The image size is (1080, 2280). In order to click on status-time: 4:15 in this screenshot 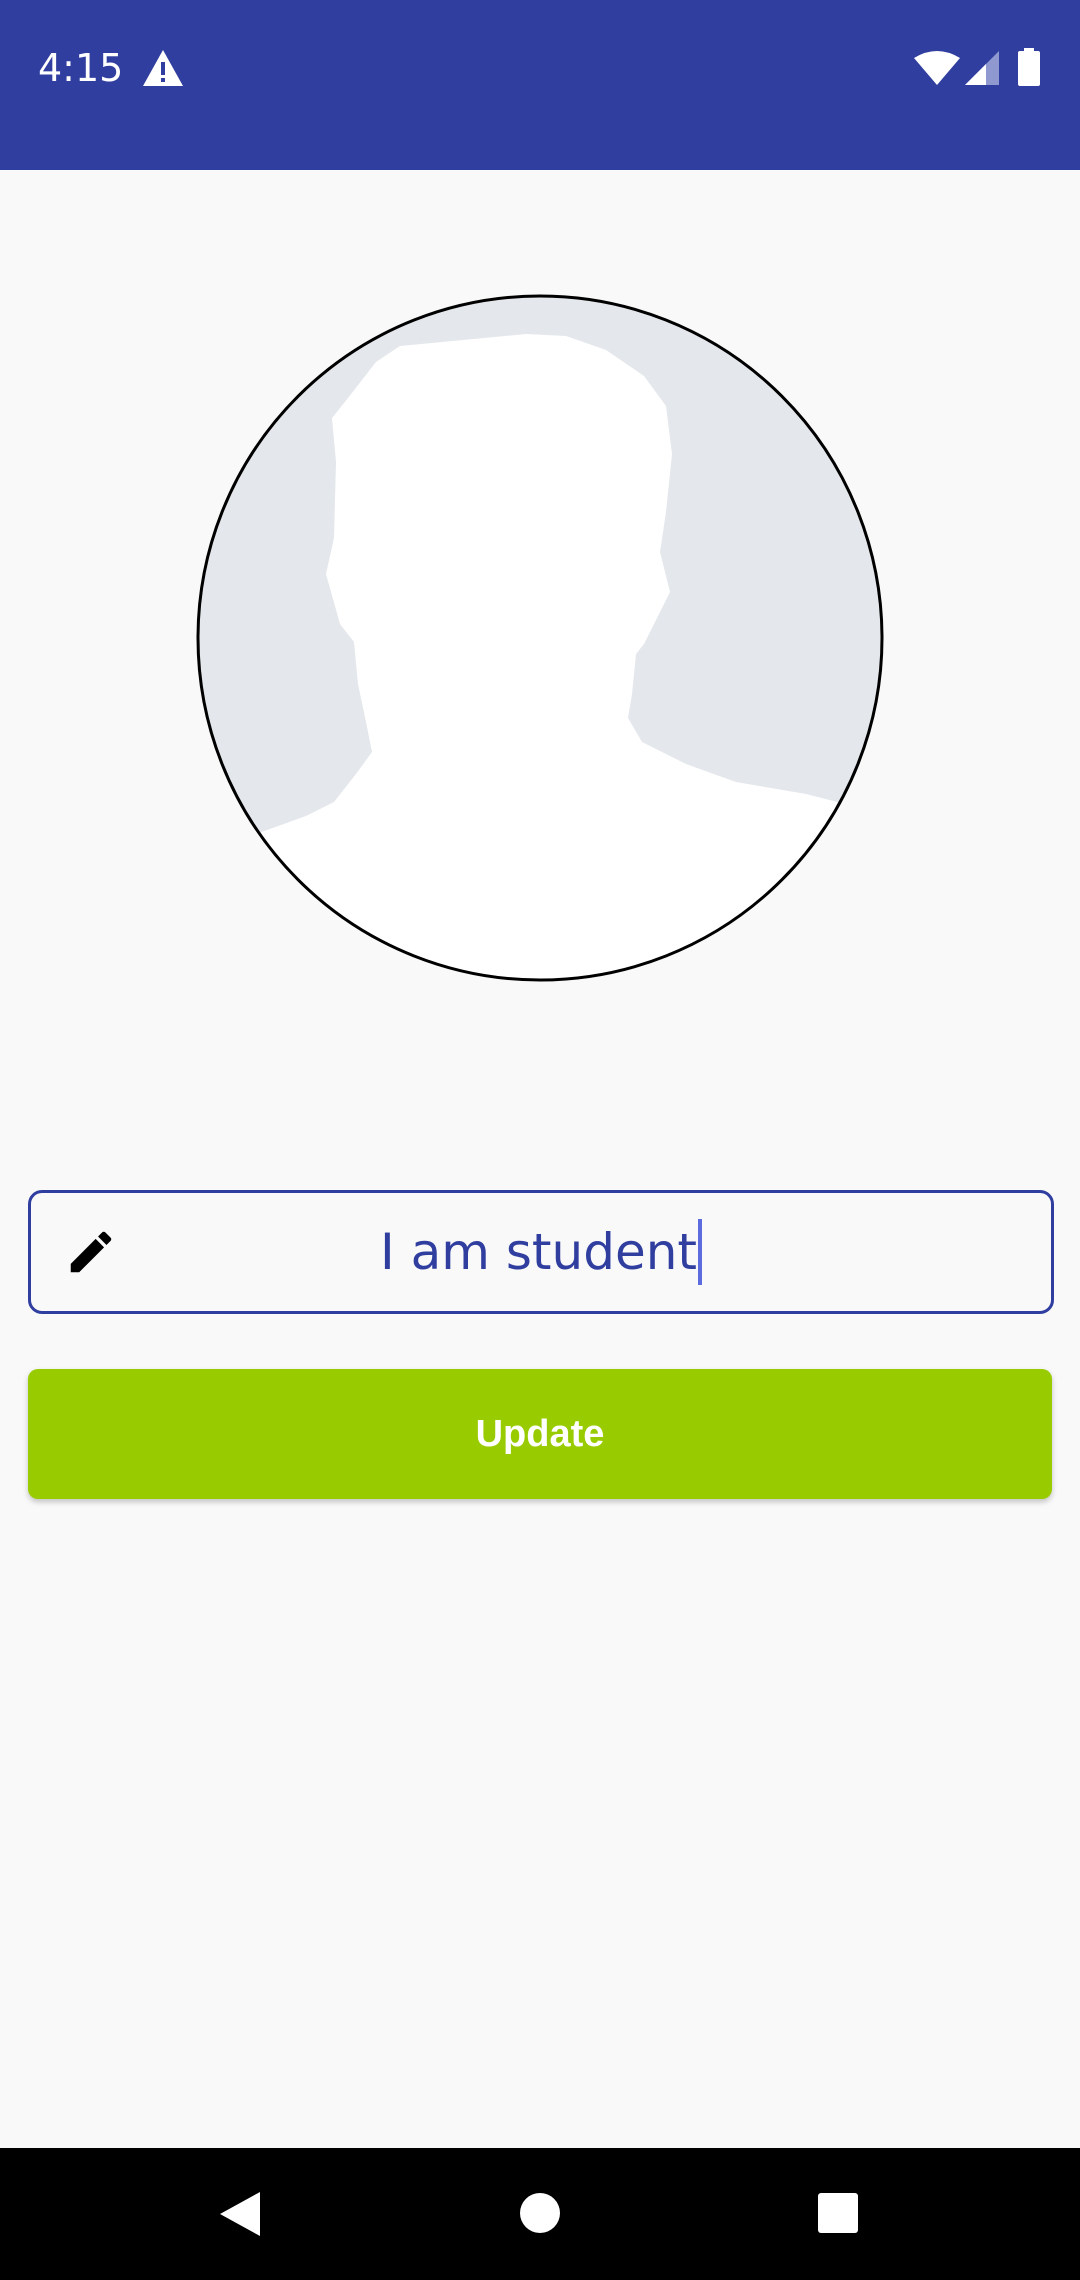, I will do `click(81, 68)`.